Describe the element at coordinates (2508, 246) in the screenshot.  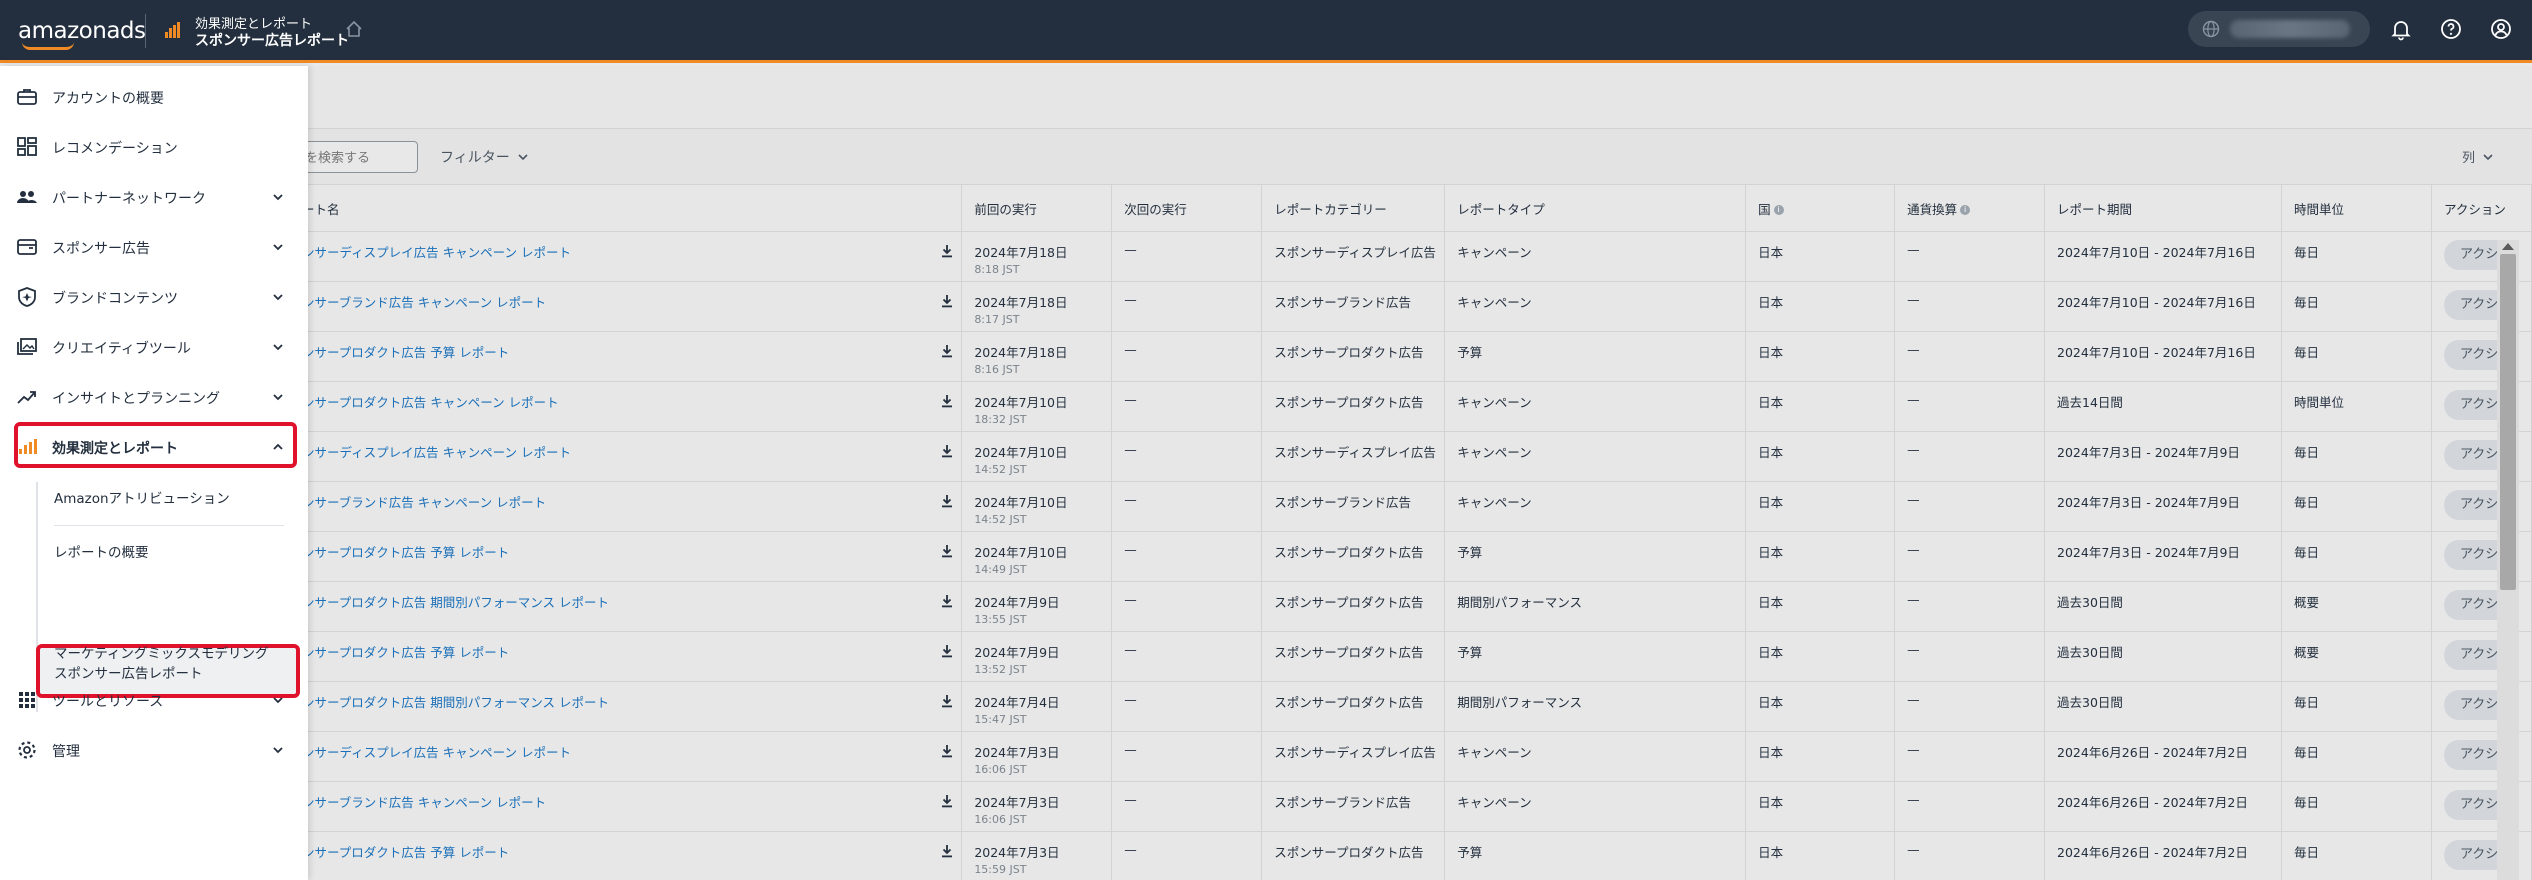
I see `scroll-up-arrow-icon` at that location.